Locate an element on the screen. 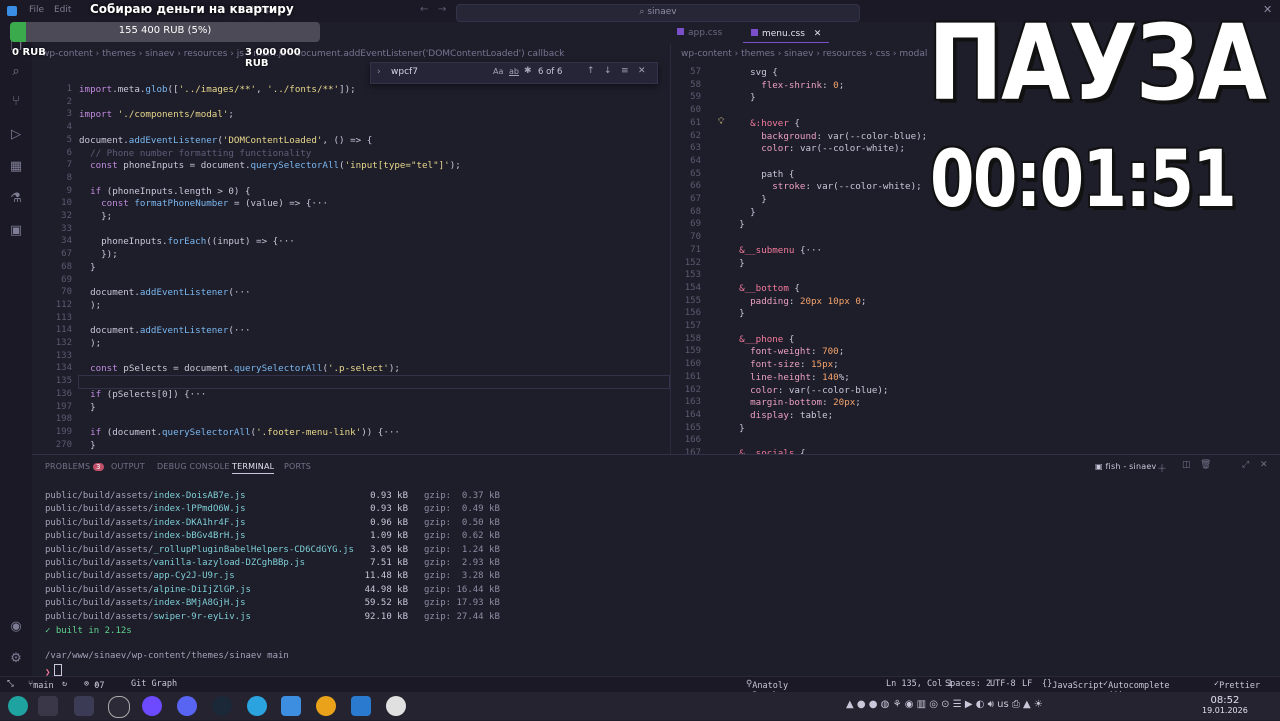 This screenshot has height=721, width=1280. maximize-panel-icon: ⤢ is located at coordinates (1245, 465).